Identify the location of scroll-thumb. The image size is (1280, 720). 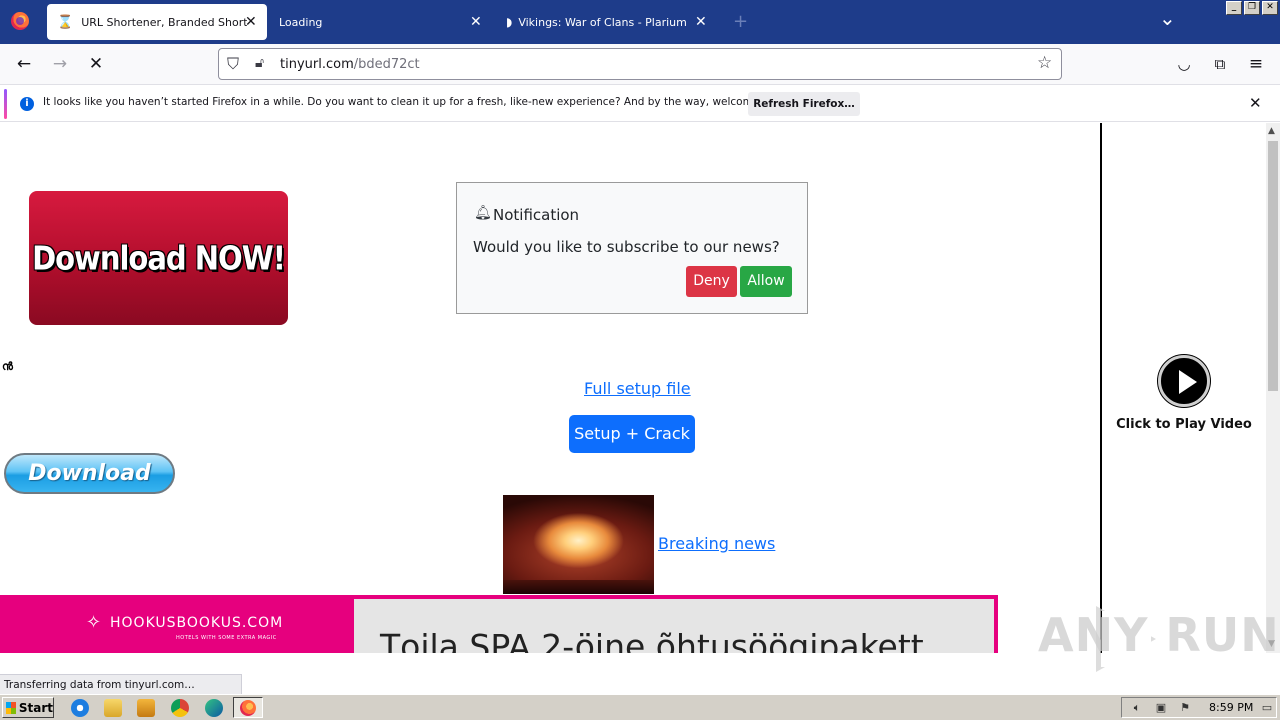
(1273, 266).